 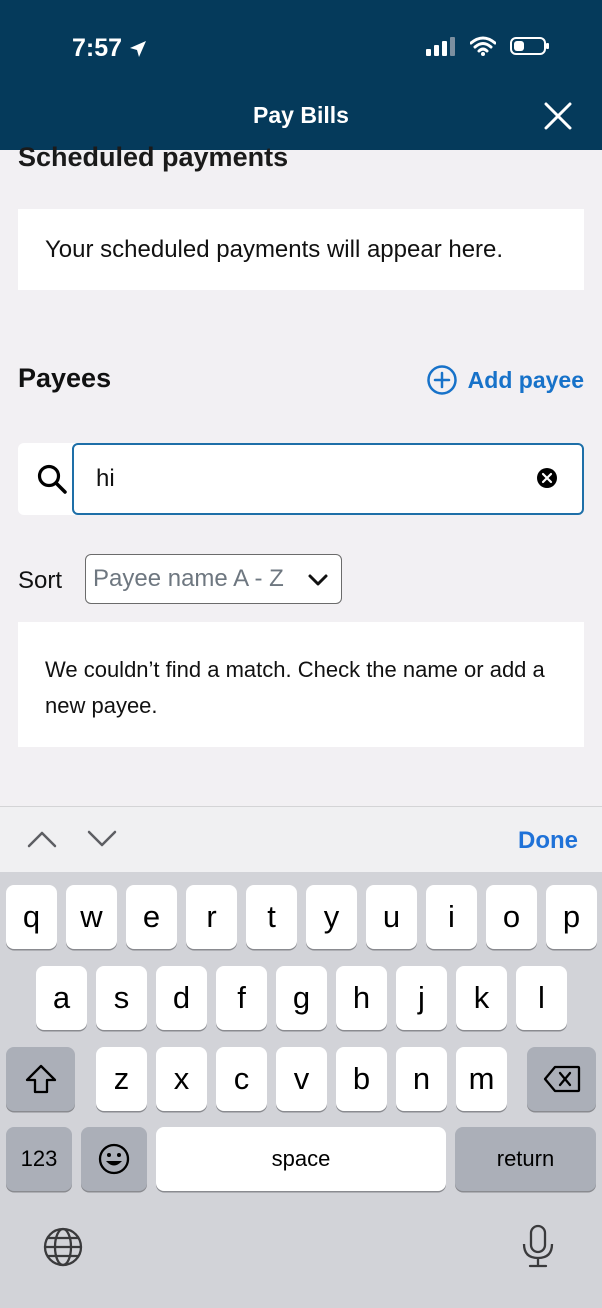 What do you see at coordinates (361, 998) in the screenshot?
I see `key-h: h` at bounding box center [361, 998].